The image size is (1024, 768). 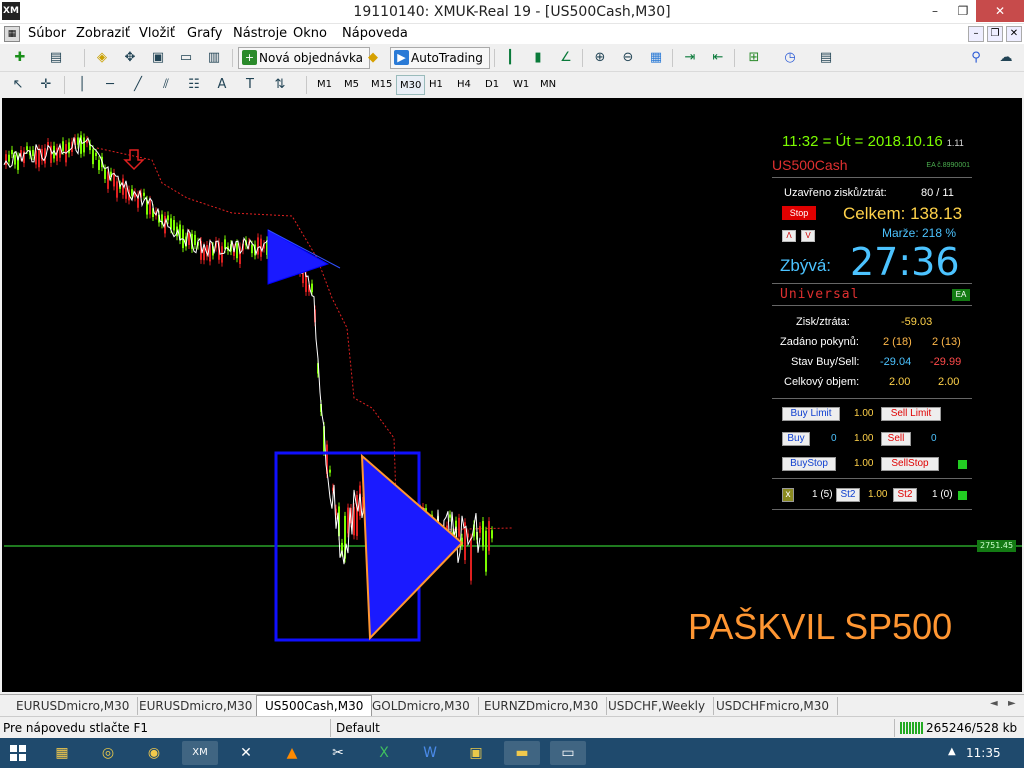 I want to click on timeframe-m5: M5, so click(x=351, y=85).